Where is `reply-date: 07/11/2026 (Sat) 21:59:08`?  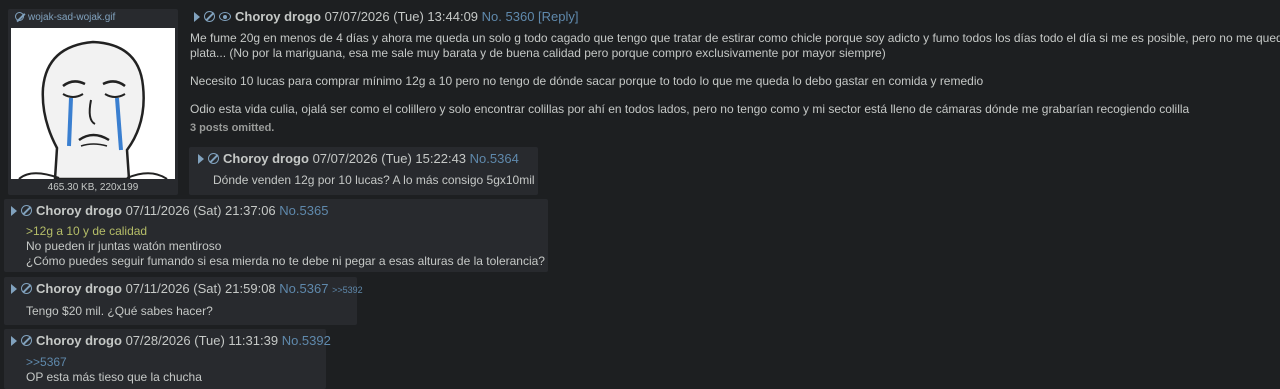
reply-date: 07/11/2026 (Sat) 21:59:08 is located at coordinates (200, 288).